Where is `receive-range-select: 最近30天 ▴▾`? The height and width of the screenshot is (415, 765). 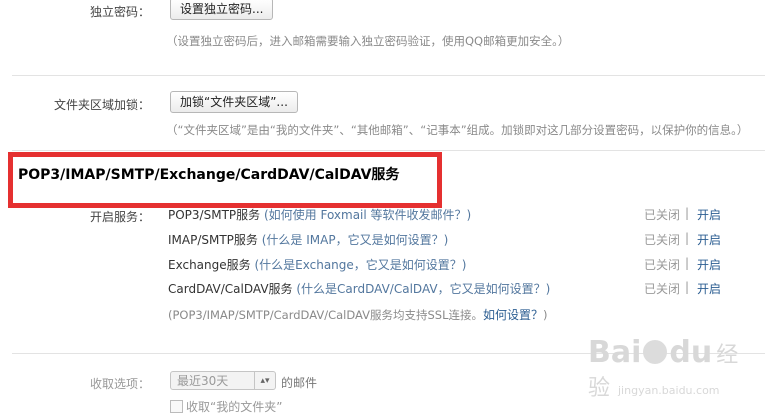
receive-range-select: 最近30天 ▴▾ is located at coordinates (223, 380).